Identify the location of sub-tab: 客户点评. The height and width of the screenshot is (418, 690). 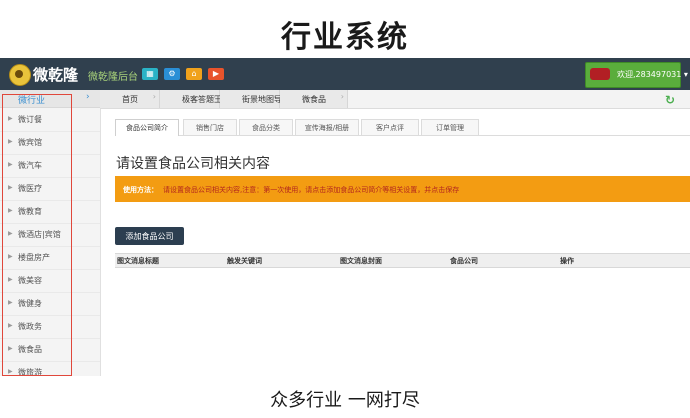
(390, 127).